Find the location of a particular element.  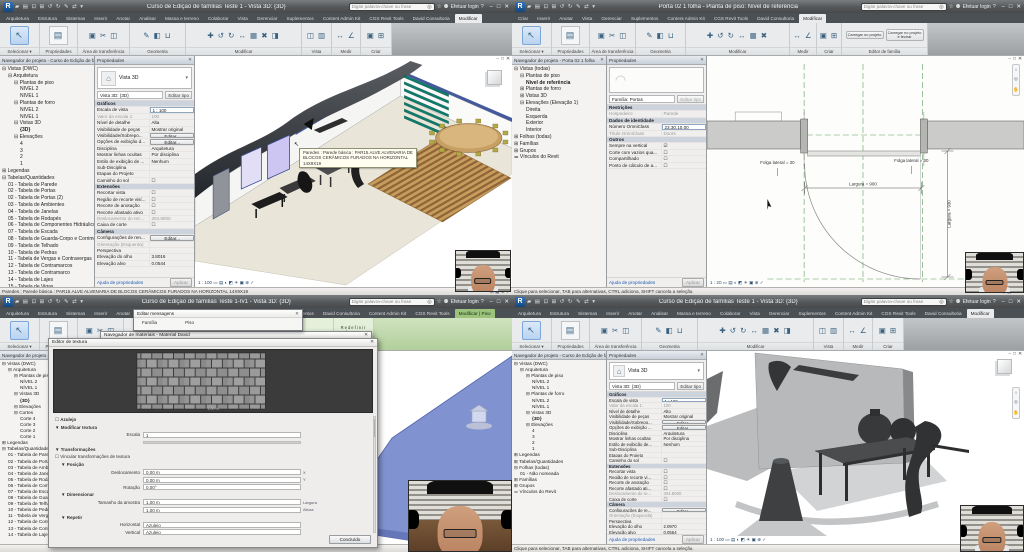

texture-editor-row: ▼ Transformações is located at coordinates (211, 450).